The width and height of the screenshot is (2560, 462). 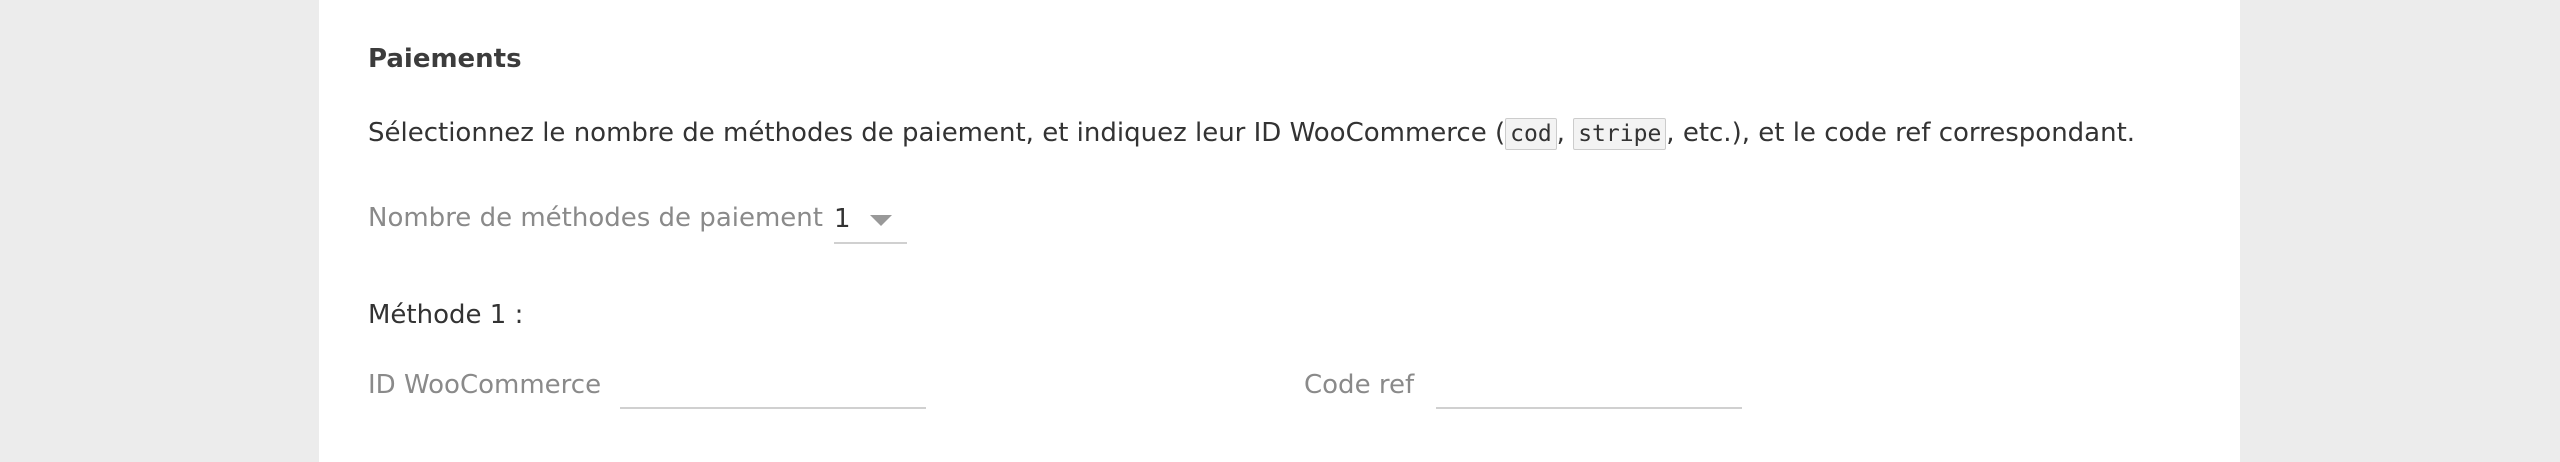 What do you see at coordinates (485, 385) in the screenshot?
I see `woocommerce-id-label: ID WooCommerce` at bounding box center [485, 385].